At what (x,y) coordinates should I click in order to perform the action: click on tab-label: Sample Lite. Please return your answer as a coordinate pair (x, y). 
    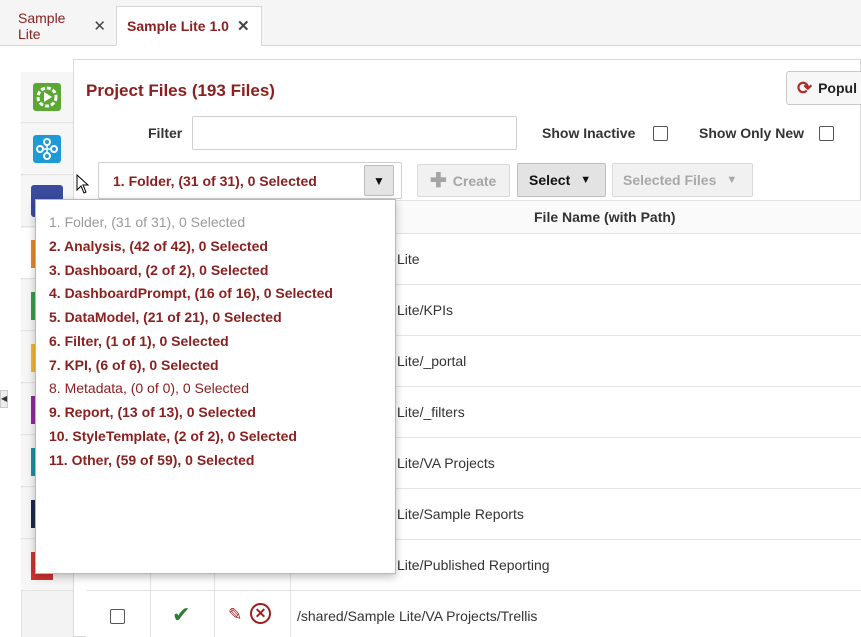
    Looking at the image, I should click on (42, 26).